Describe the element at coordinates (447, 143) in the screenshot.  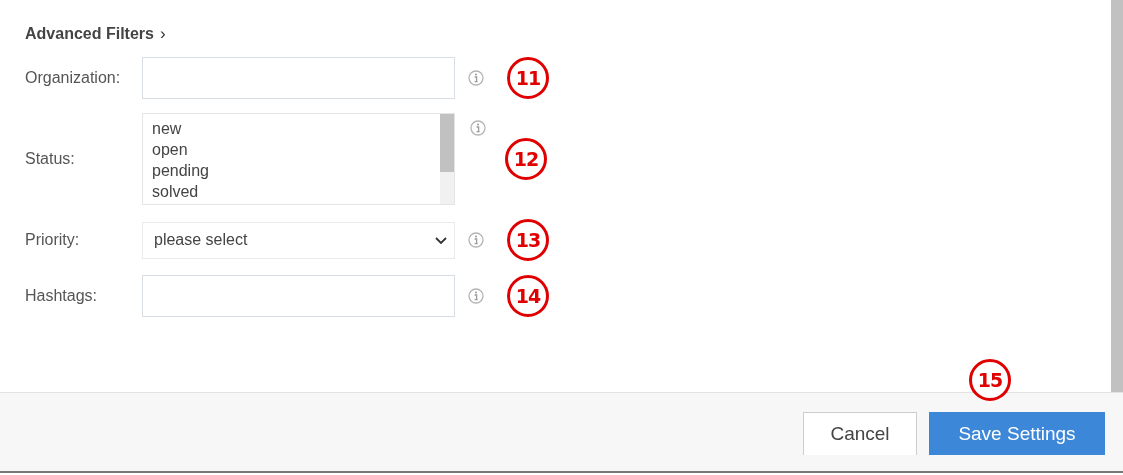
I see `scroll-thumb` at that location.